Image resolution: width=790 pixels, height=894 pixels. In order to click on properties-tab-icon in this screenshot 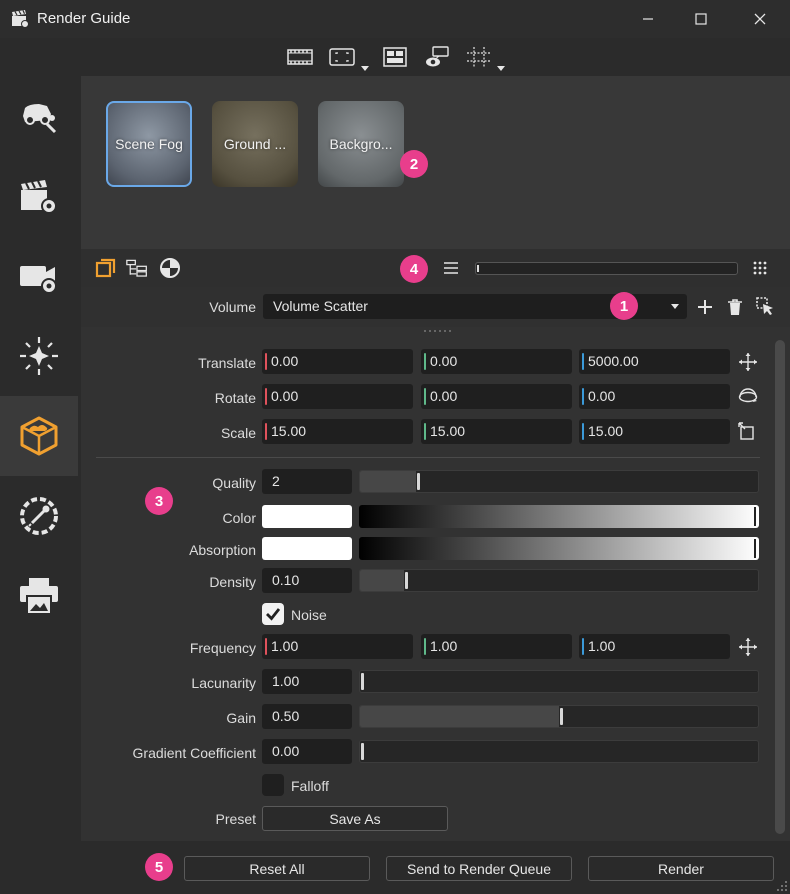, I will do `click(105, 268)`.